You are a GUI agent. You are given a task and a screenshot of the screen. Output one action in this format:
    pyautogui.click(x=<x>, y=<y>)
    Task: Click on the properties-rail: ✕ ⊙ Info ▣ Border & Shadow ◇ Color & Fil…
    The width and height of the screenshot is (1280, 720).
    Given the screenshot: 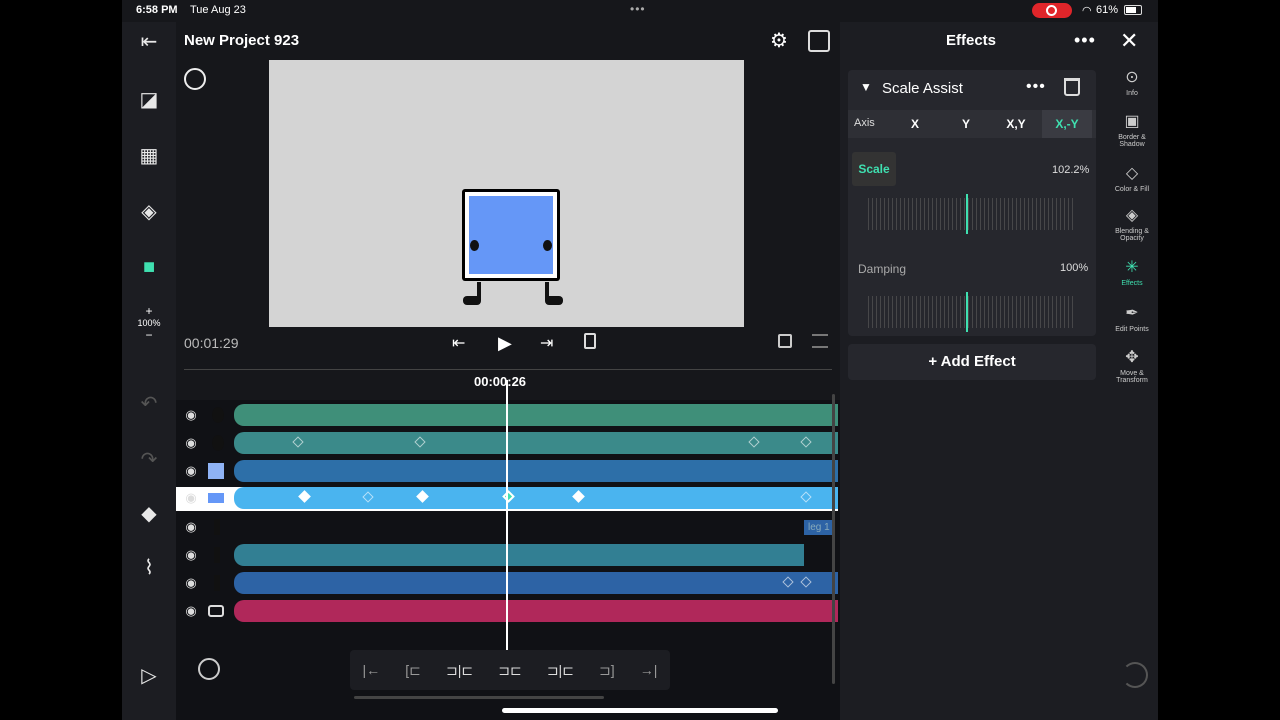 What is the action you would take?
    pyautogui.click(x=1132, y=371)
    